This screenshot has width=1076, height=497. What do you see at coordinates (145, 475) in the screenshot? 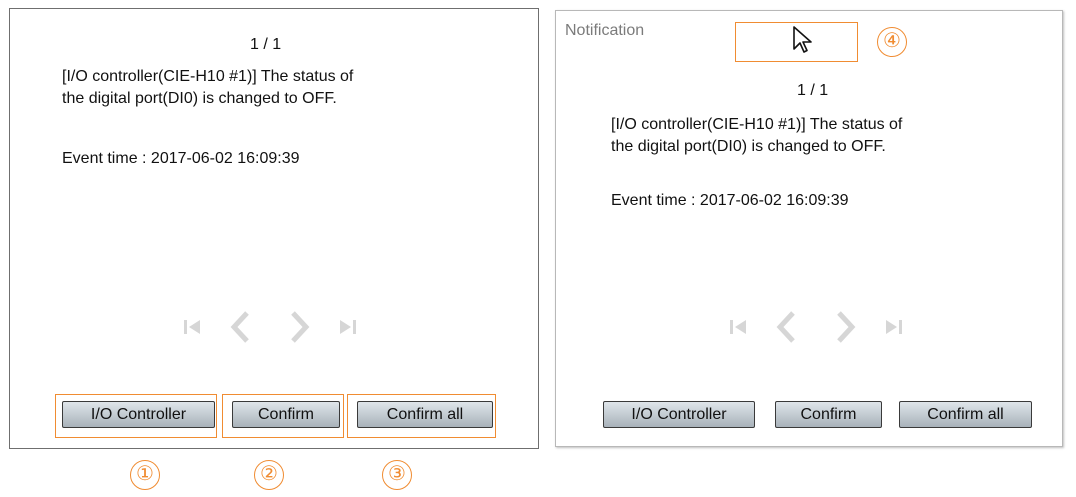
I see `callout-1: ①` at bounding box center [145, 475].